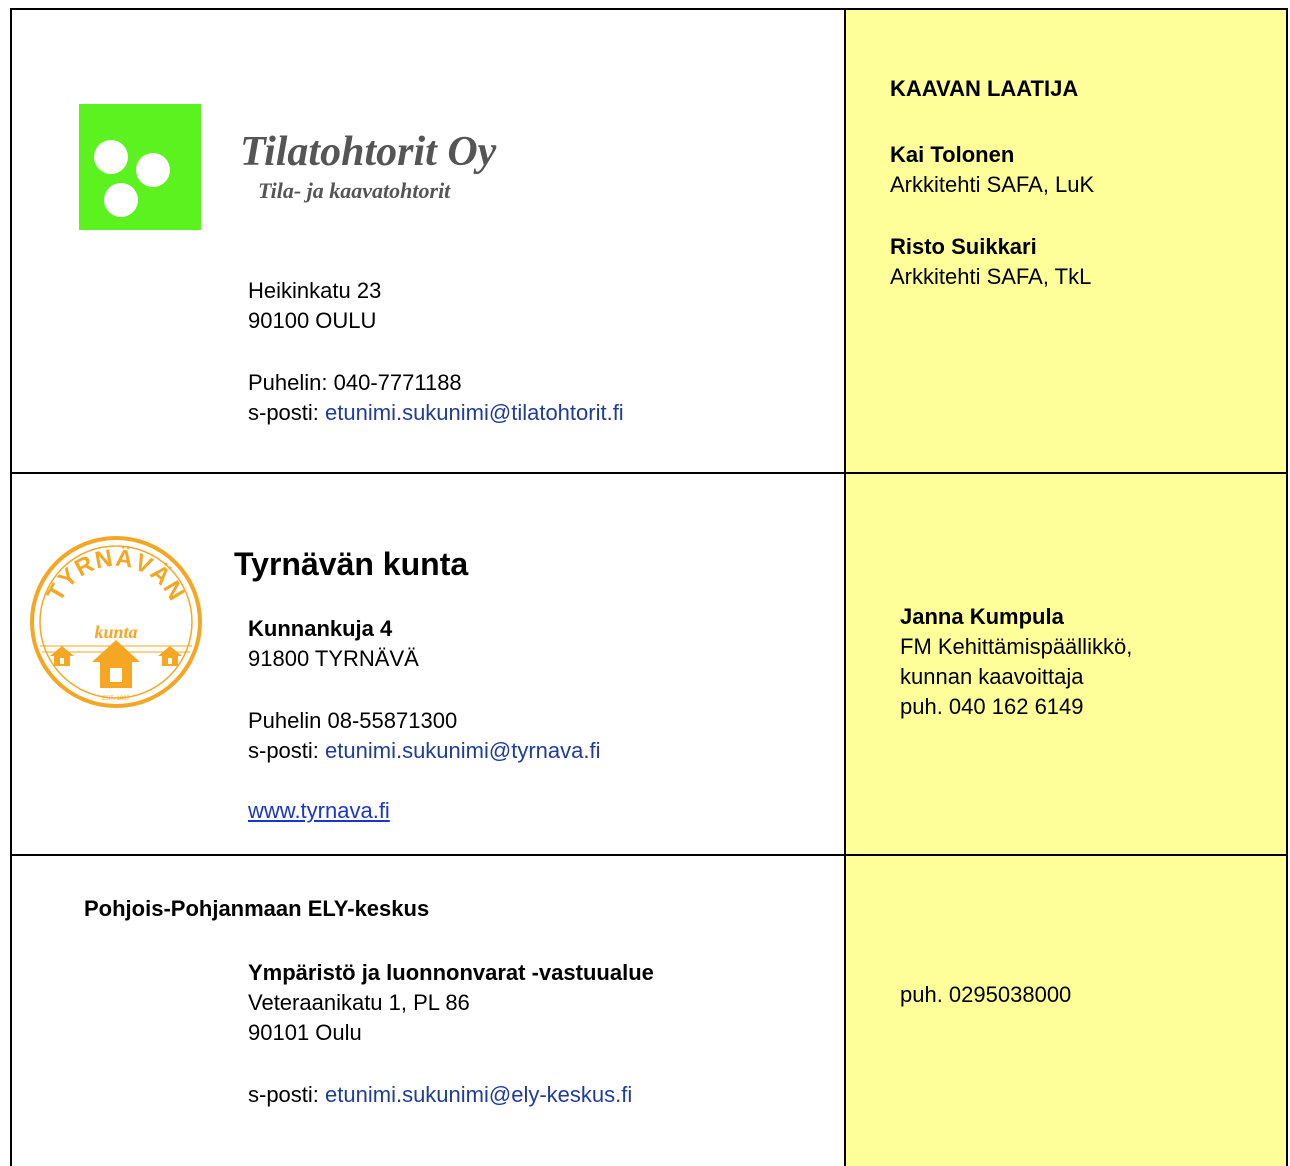 The image size is (1290, 1166). I want to click on ely-unit: Ympäristö ja luonnonvarat -vastuualue, so click(451, 972).